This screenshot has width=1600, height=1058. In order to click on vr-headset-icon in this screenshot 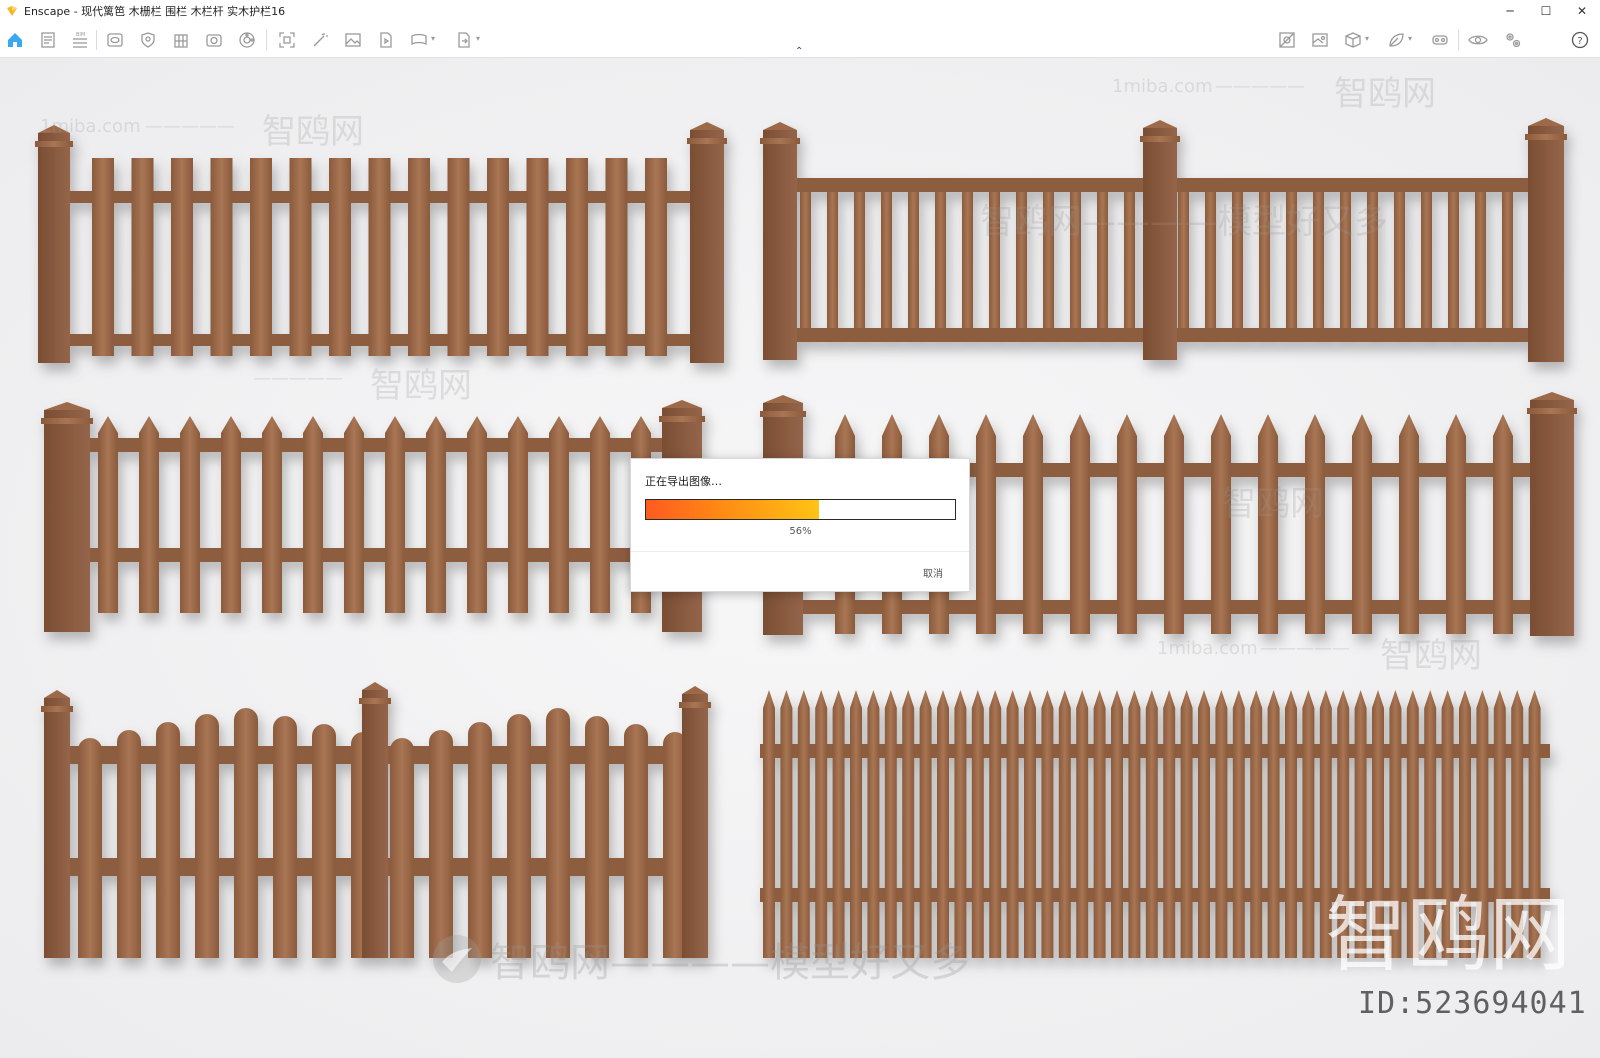, I will do `click(1440, 40)`.